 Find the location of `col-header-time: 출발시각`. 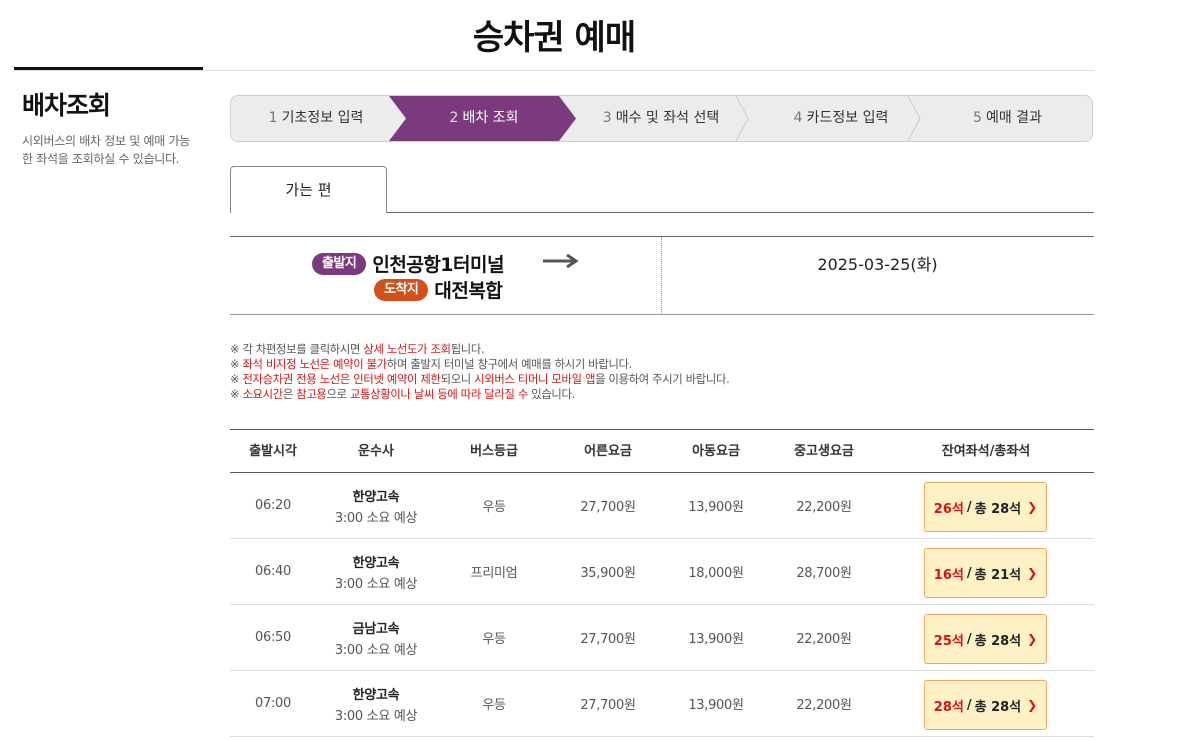

col-header-time: 출발시각 is located at coordinates (273, 451).